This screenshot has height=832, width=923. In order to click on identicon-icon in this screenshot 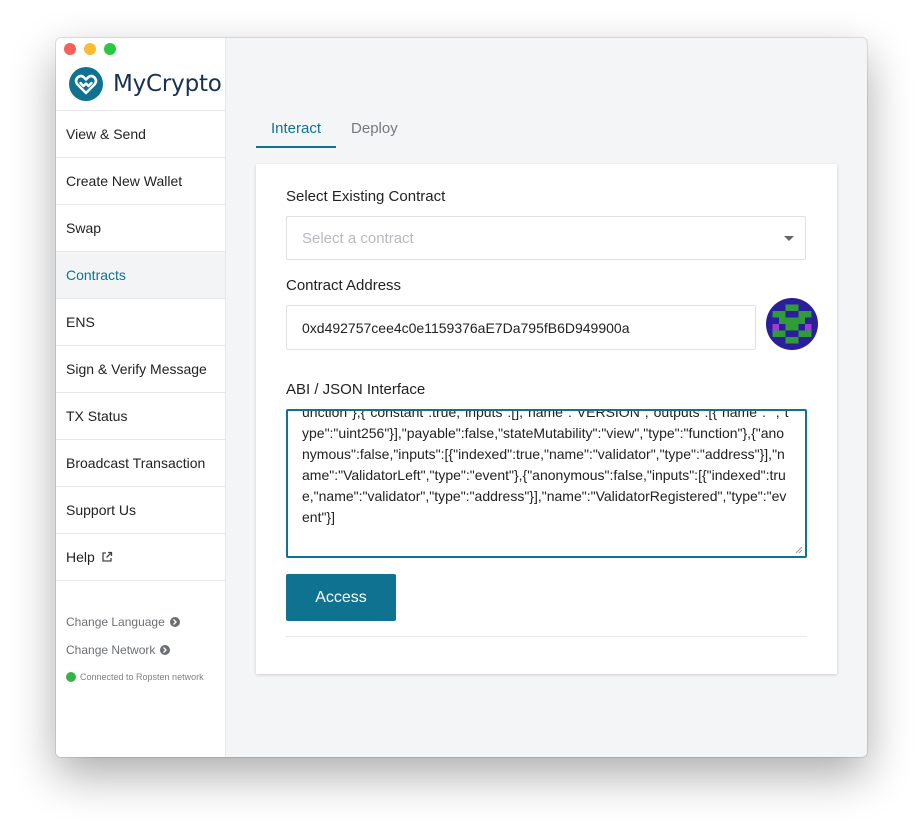, I will do `click(792, 324)`.